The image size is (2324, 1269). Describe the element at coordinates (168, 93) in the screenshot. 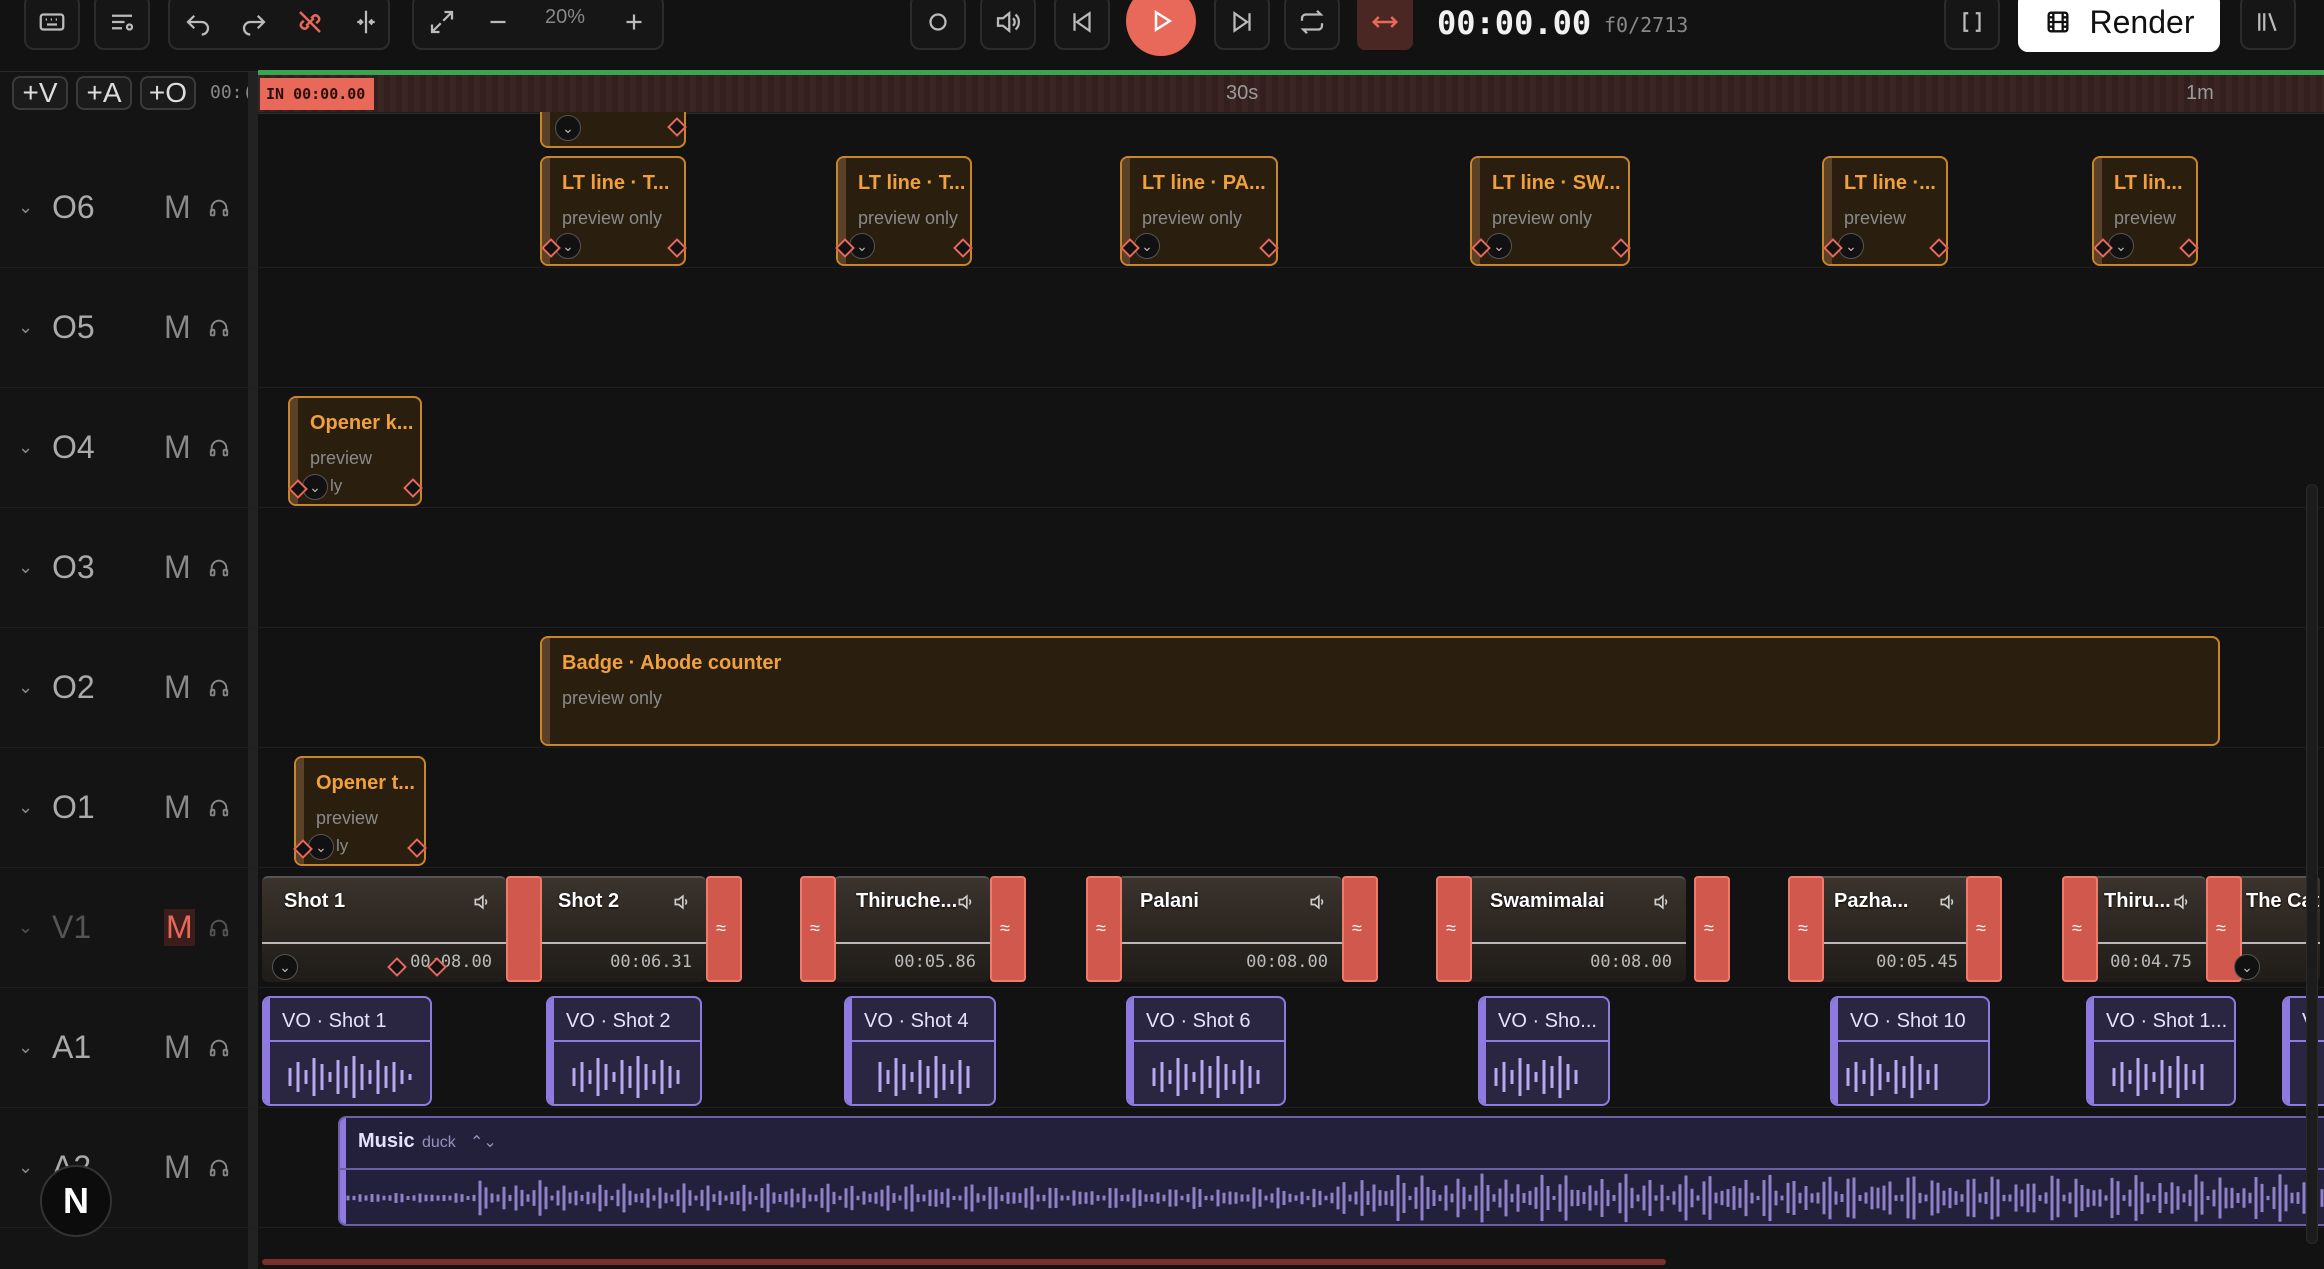

I see `add-overlay-track-button: +O` at that location.